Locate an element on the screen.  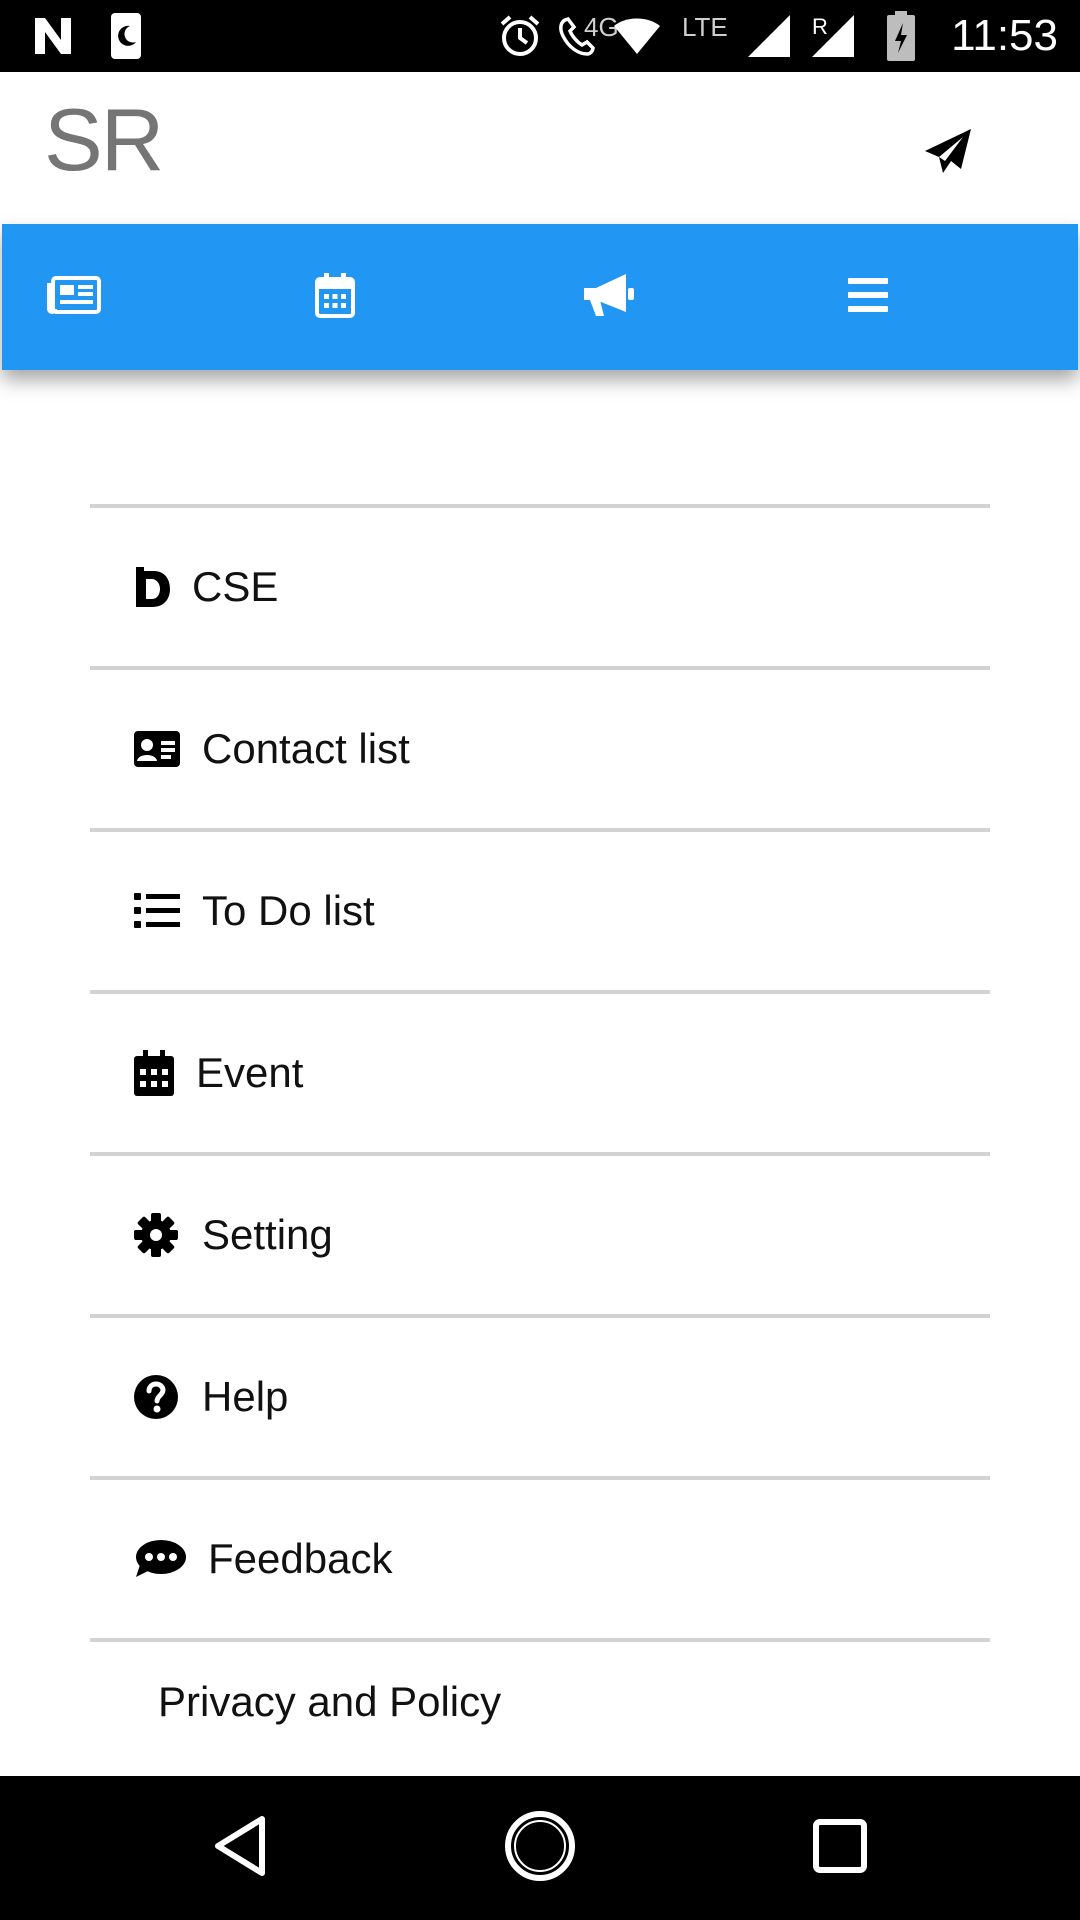
newspaper-icon is located at coordinates (74, 297).